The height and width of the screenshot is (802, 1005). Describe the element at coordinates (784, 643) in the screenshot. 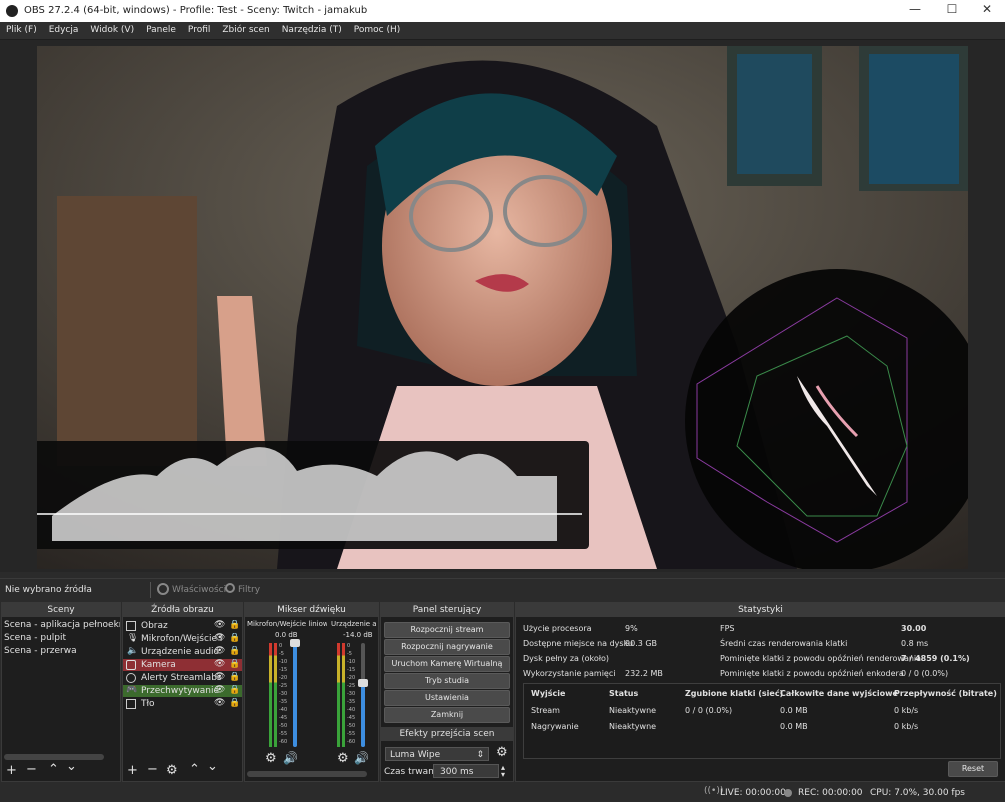

I see `stat-label: Średni czas renderowania klatki` at that location.